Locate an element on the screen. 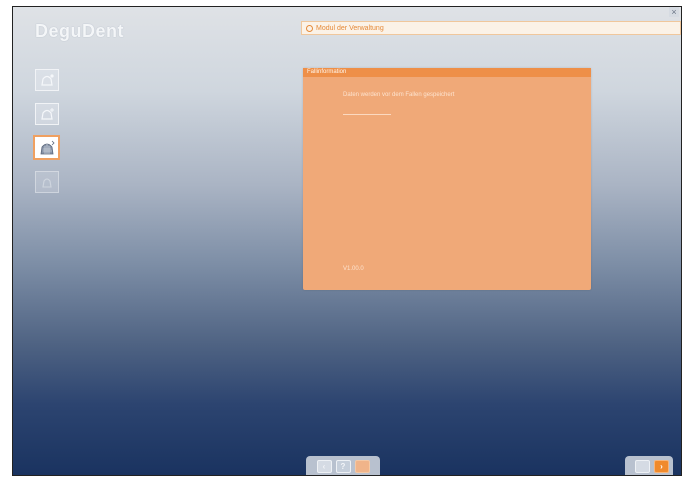 This screenshot has height=482, width=689. app-logo: DeguDent is located at coordinates (79, 31).